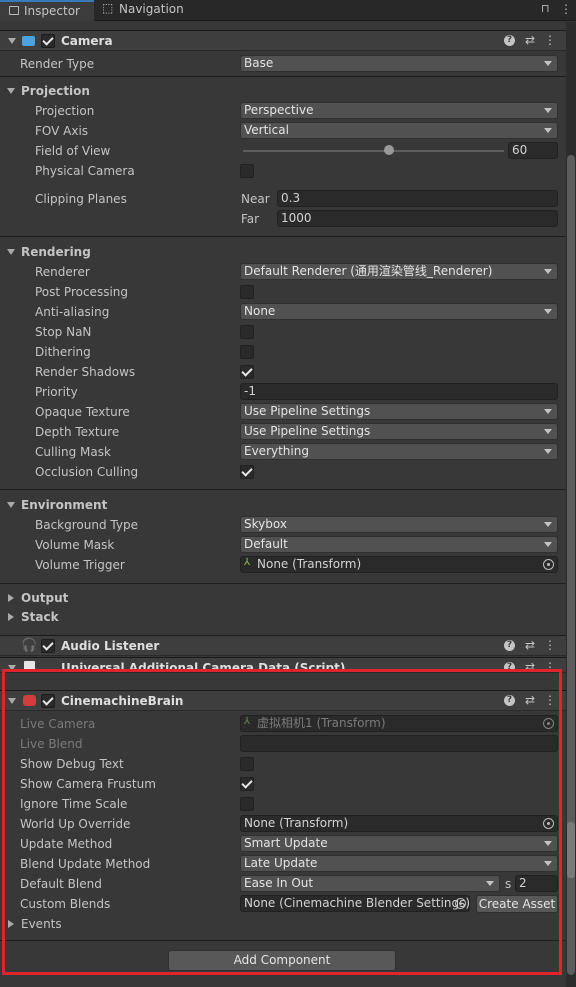  What do you see at coordinates (255, 199) in the screenshot?
I see `near-label: Near` at bounding box center [255, 199].